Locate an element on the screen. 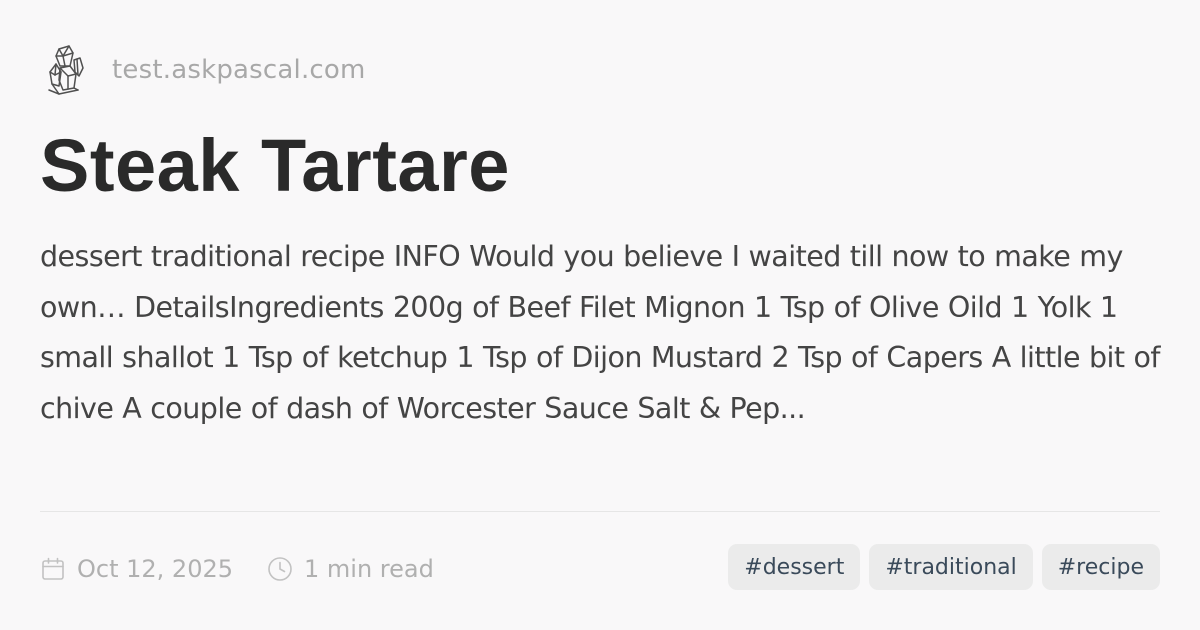  read-time: 1 min read is located at coordinates (350, 569).